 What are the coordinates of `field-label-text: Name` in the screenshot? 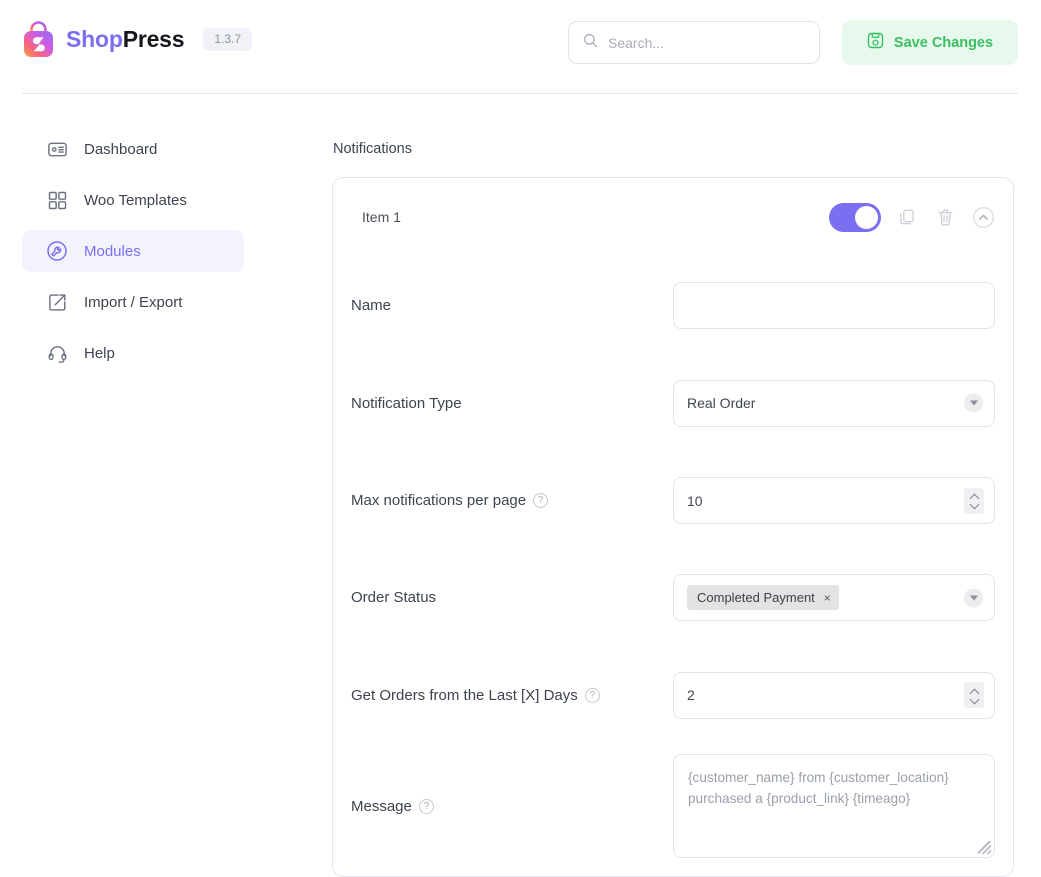 It's located at (371, 305).